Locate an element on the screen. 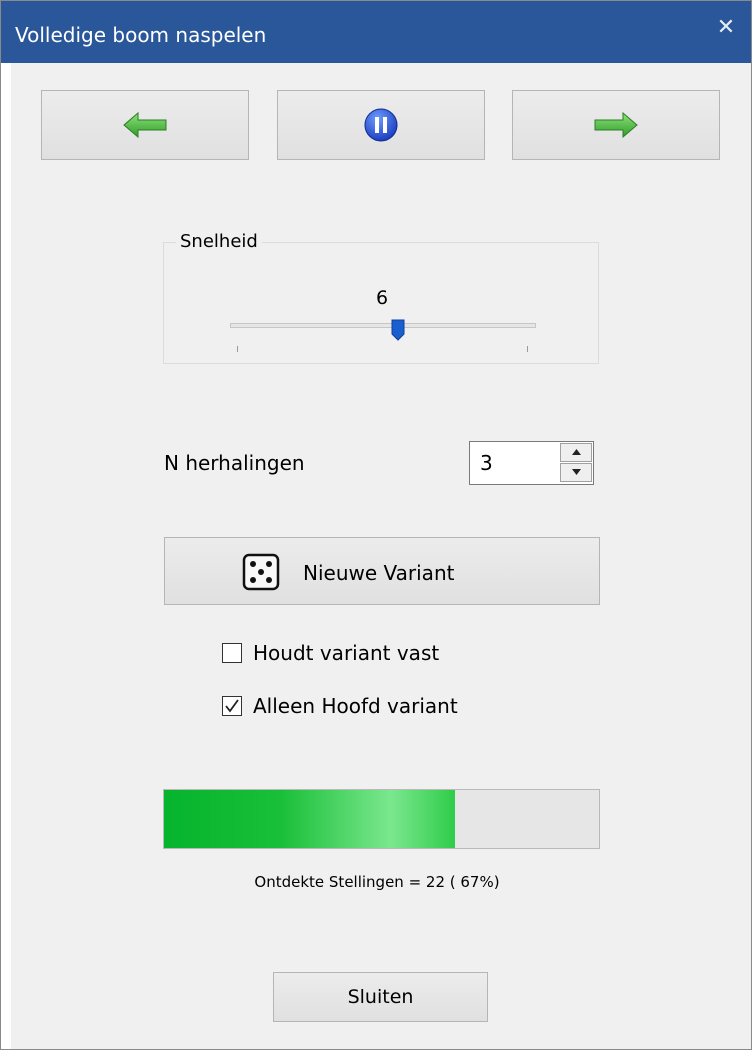 This screenshot has width=752, height=1050. close-button-label: Sluiten is located at coordinates (380, 997).